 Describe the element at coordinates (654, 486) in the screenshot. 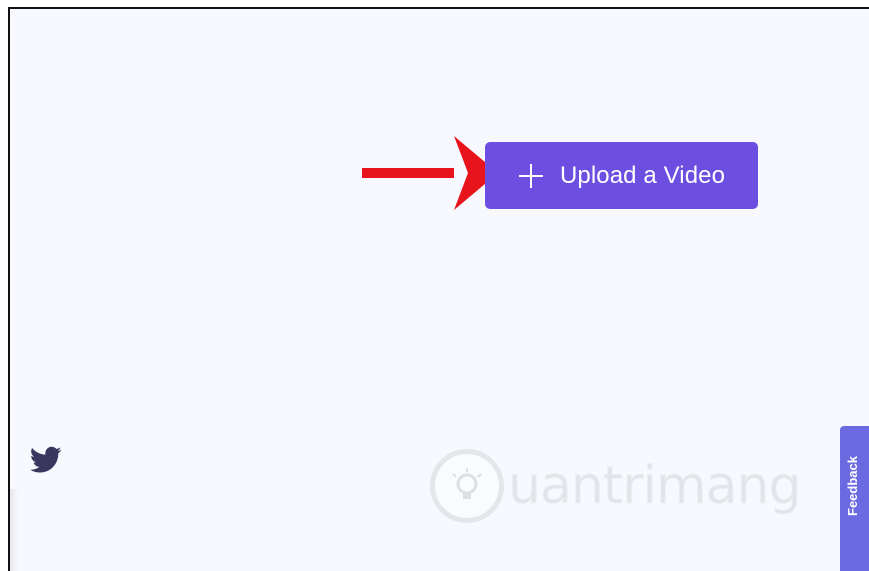

I see `watermark-text: uantrimang` at that location.